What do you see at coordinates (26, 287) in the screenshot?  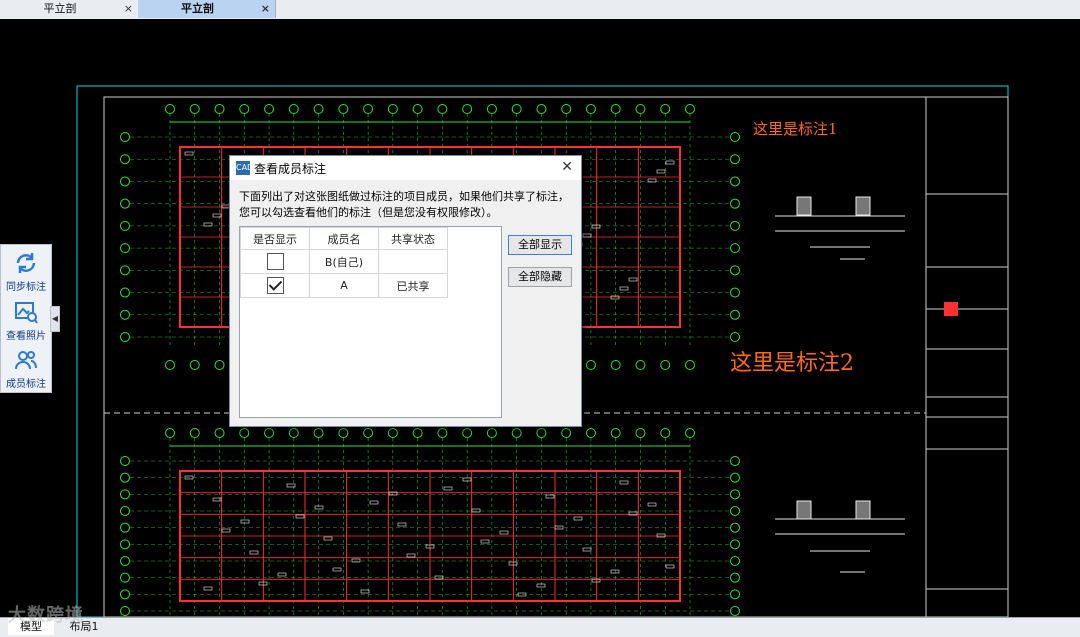 I see `sync-label: 同步标注` at bounding box center [26, 287].